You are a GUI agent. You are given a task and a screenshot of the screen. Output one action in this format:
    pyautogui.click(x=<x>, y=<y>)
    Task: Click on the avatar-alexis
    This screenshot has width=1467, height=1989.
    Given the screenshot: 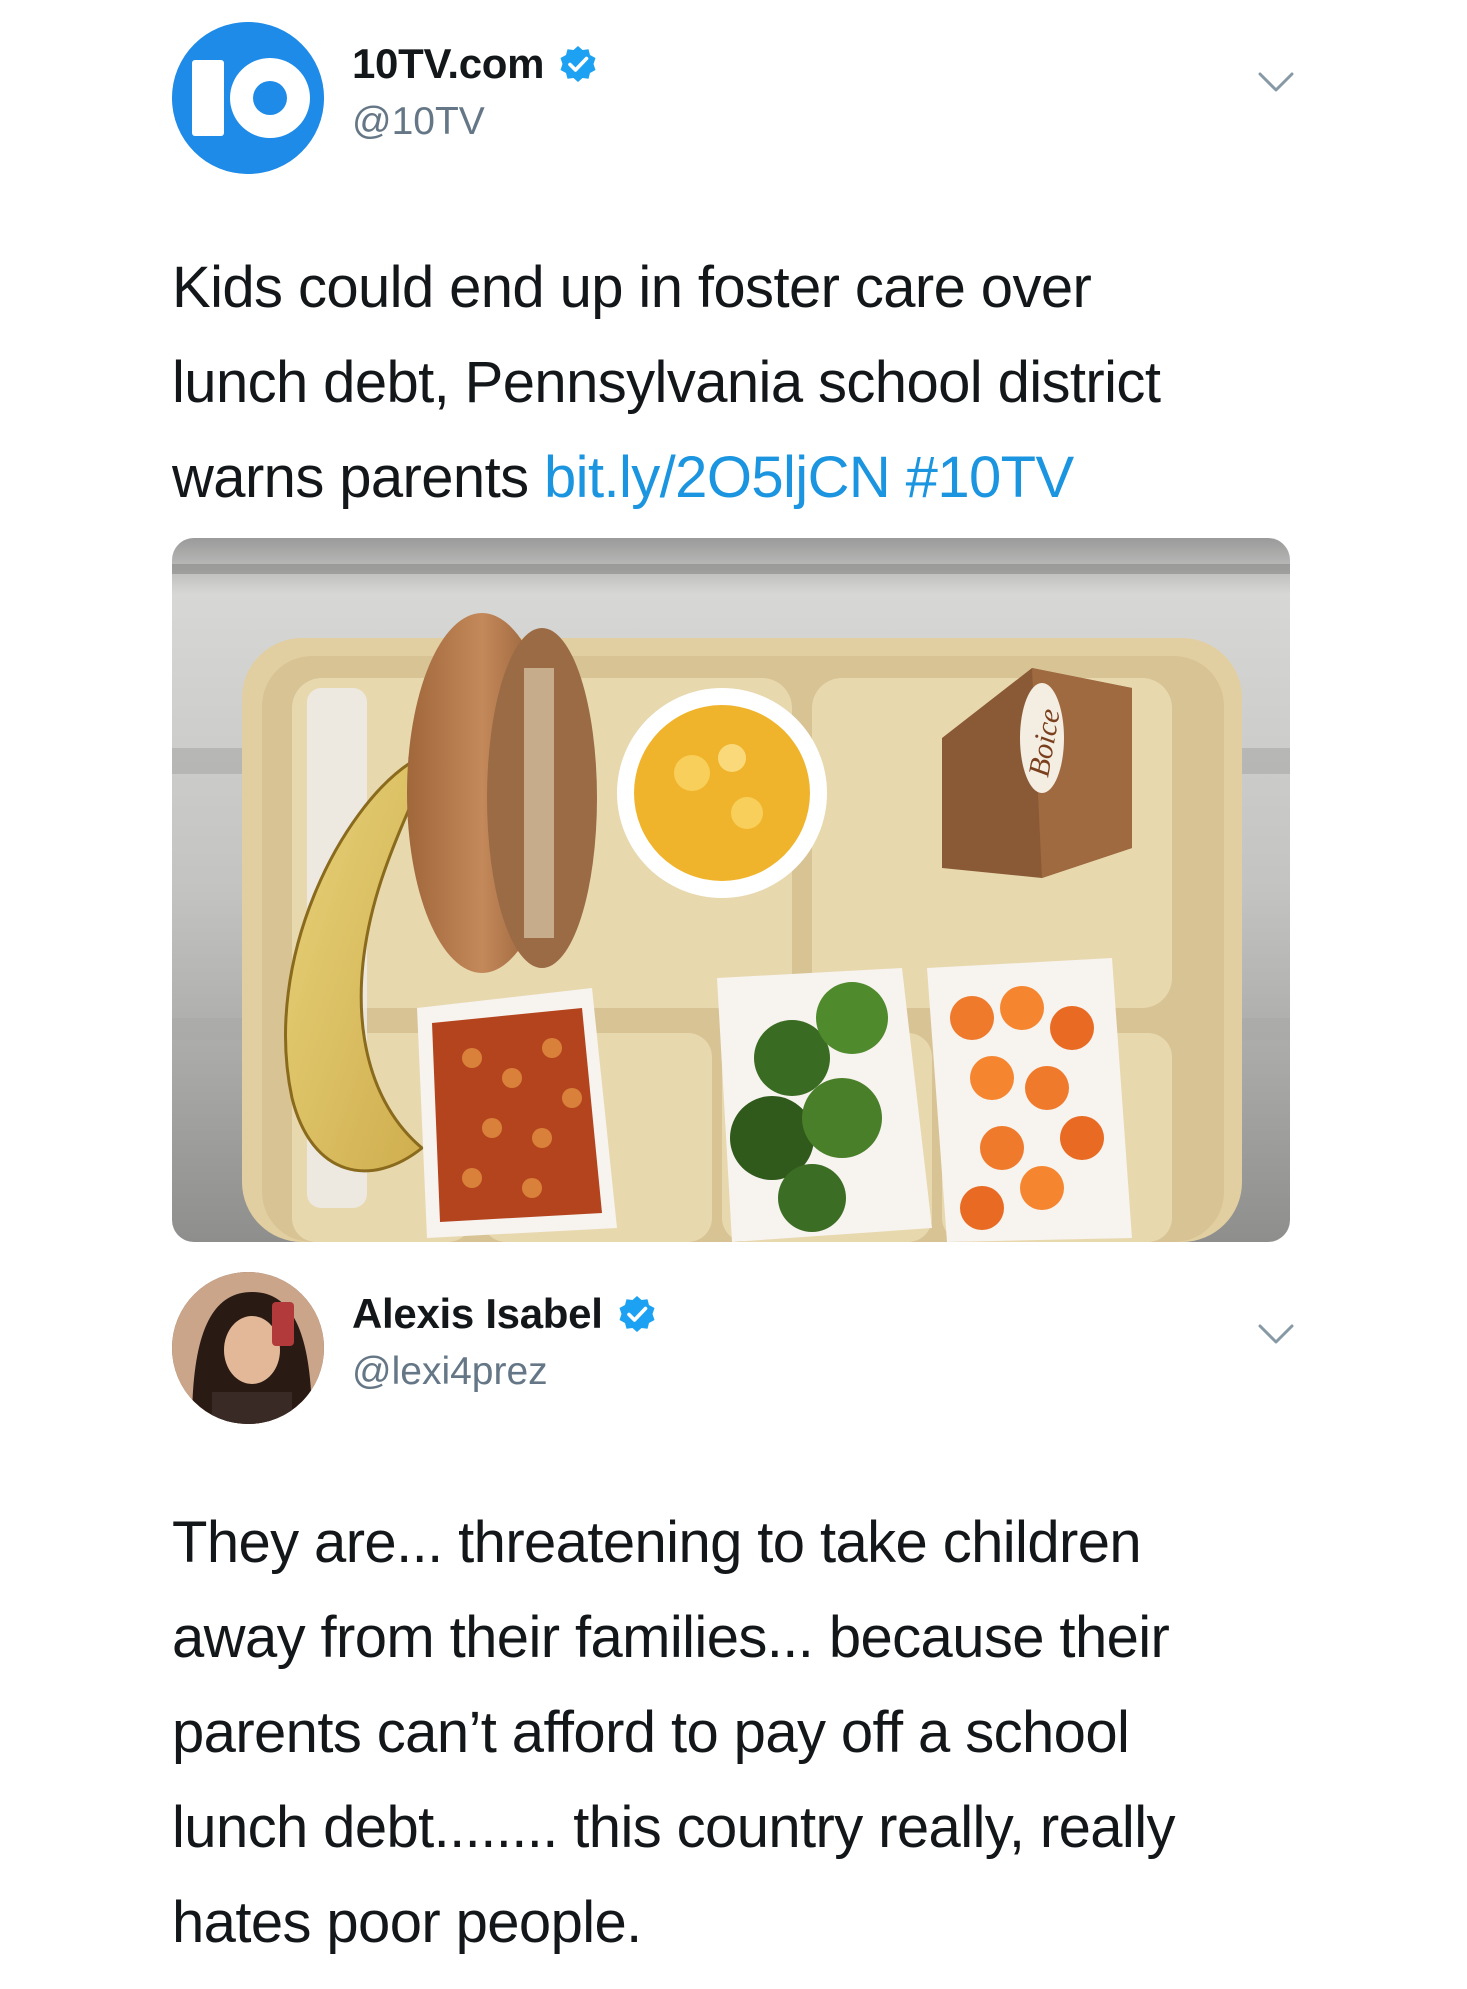 What is the action you would take?
    pyautogui.click(x=248, y=1348)
    